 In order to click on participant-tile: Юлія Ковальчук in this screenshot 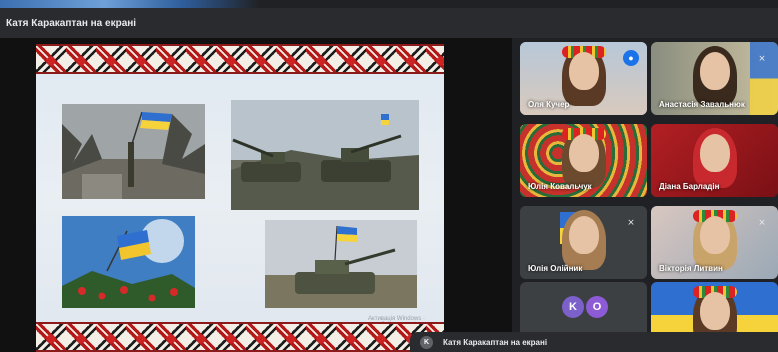, I will do `click(583, 160)`.